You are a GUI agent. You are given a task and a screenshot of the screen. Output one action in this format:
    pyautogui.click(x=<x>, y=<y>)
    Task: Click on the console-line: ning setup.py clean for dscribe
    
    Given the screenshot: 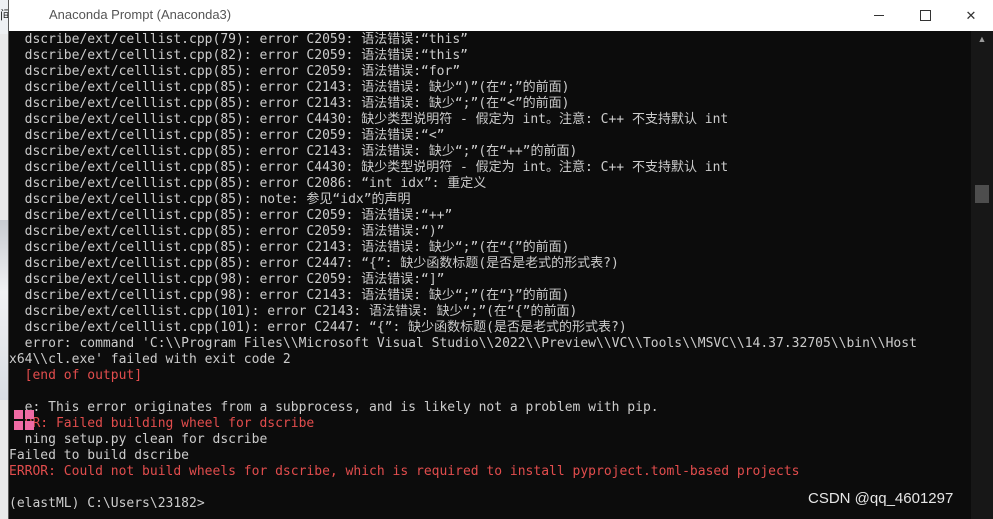 What is the action you would take?
    pyautogui.click(x=138, y=439)
    